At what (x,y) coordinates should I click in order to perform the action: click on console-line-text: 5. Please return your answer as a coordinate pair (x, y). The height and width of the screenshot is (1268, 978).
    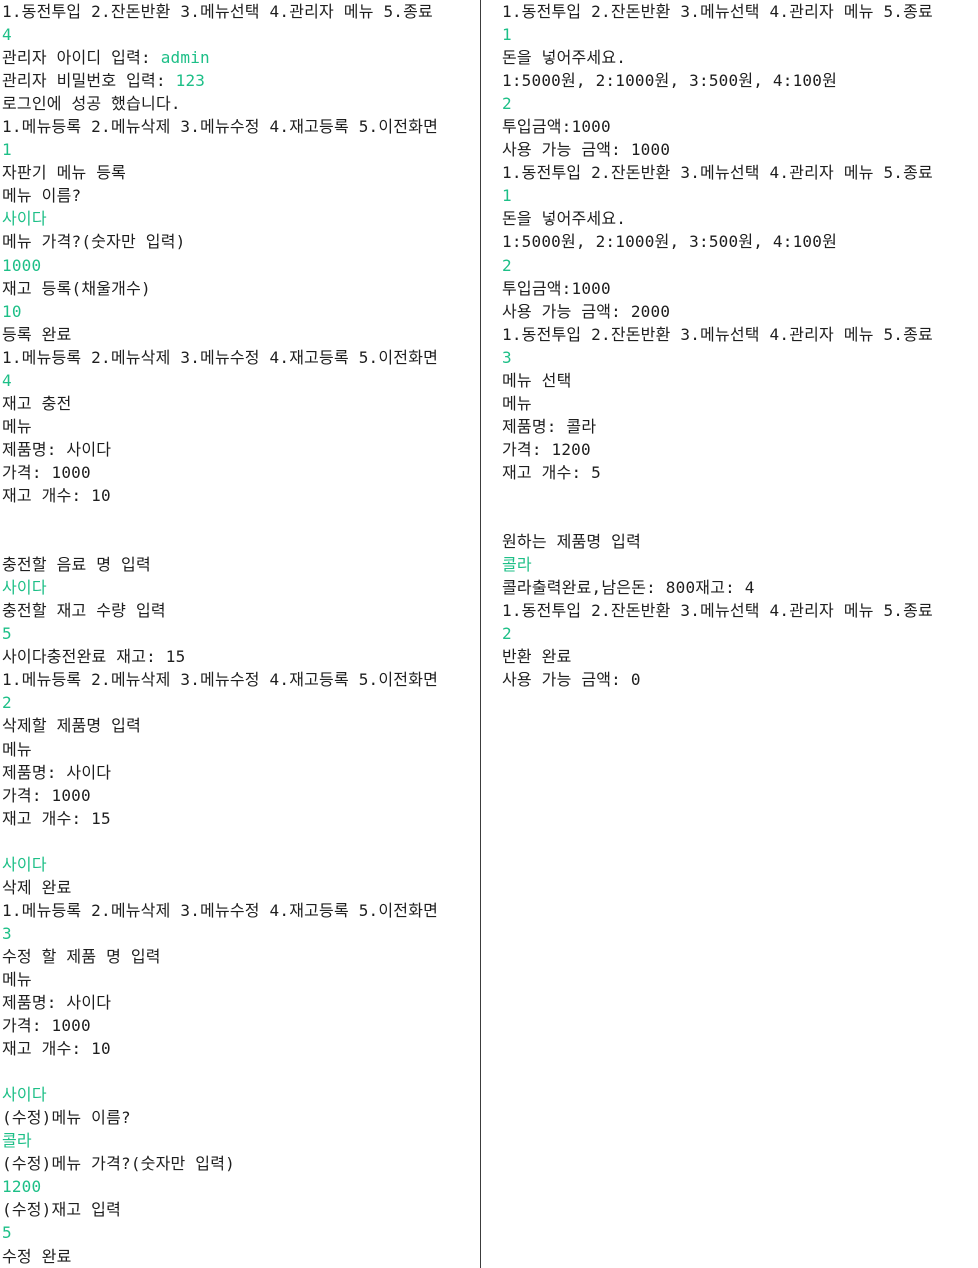
    Looking at the image, I should click on (7, 1233).